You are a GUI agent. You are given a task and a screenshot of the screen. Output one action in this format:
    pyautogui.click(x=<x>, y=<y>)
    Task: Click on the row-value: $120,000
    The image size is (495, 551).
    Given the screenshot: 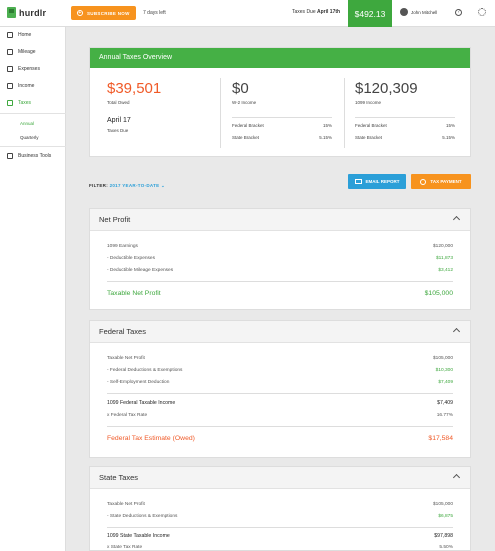 What is the action you would take?
    pyautogui.click(x=442, y=246)
    